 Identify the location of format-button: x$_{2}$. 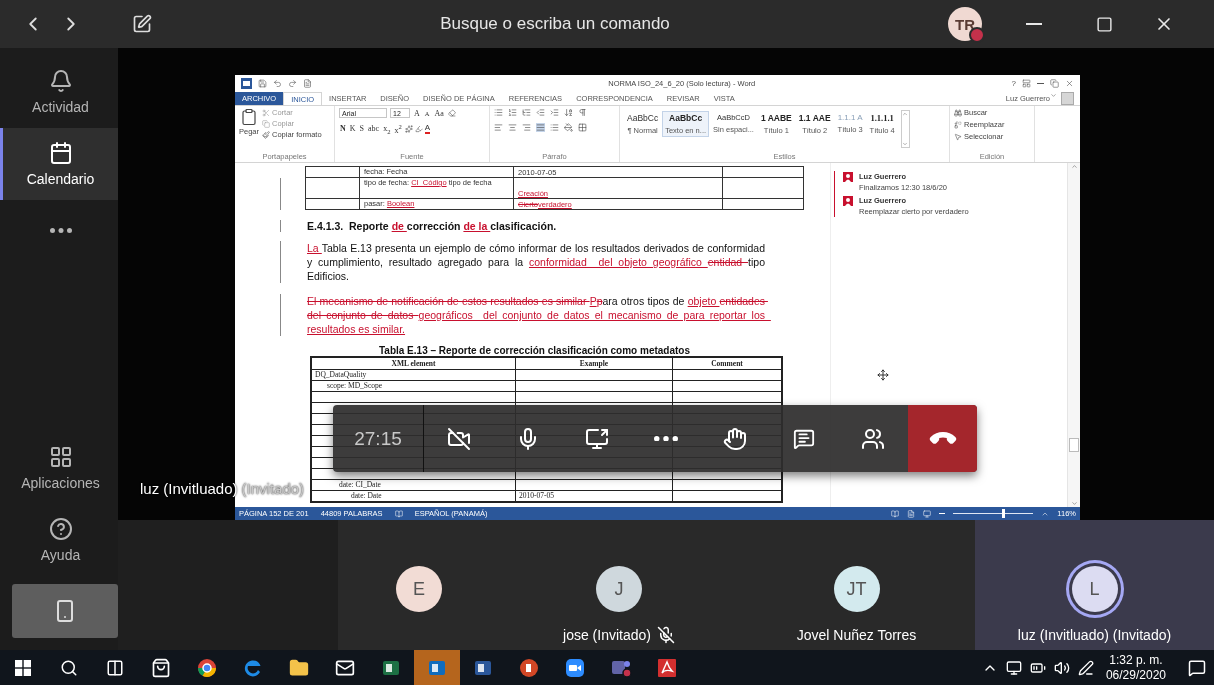
(387, 129).